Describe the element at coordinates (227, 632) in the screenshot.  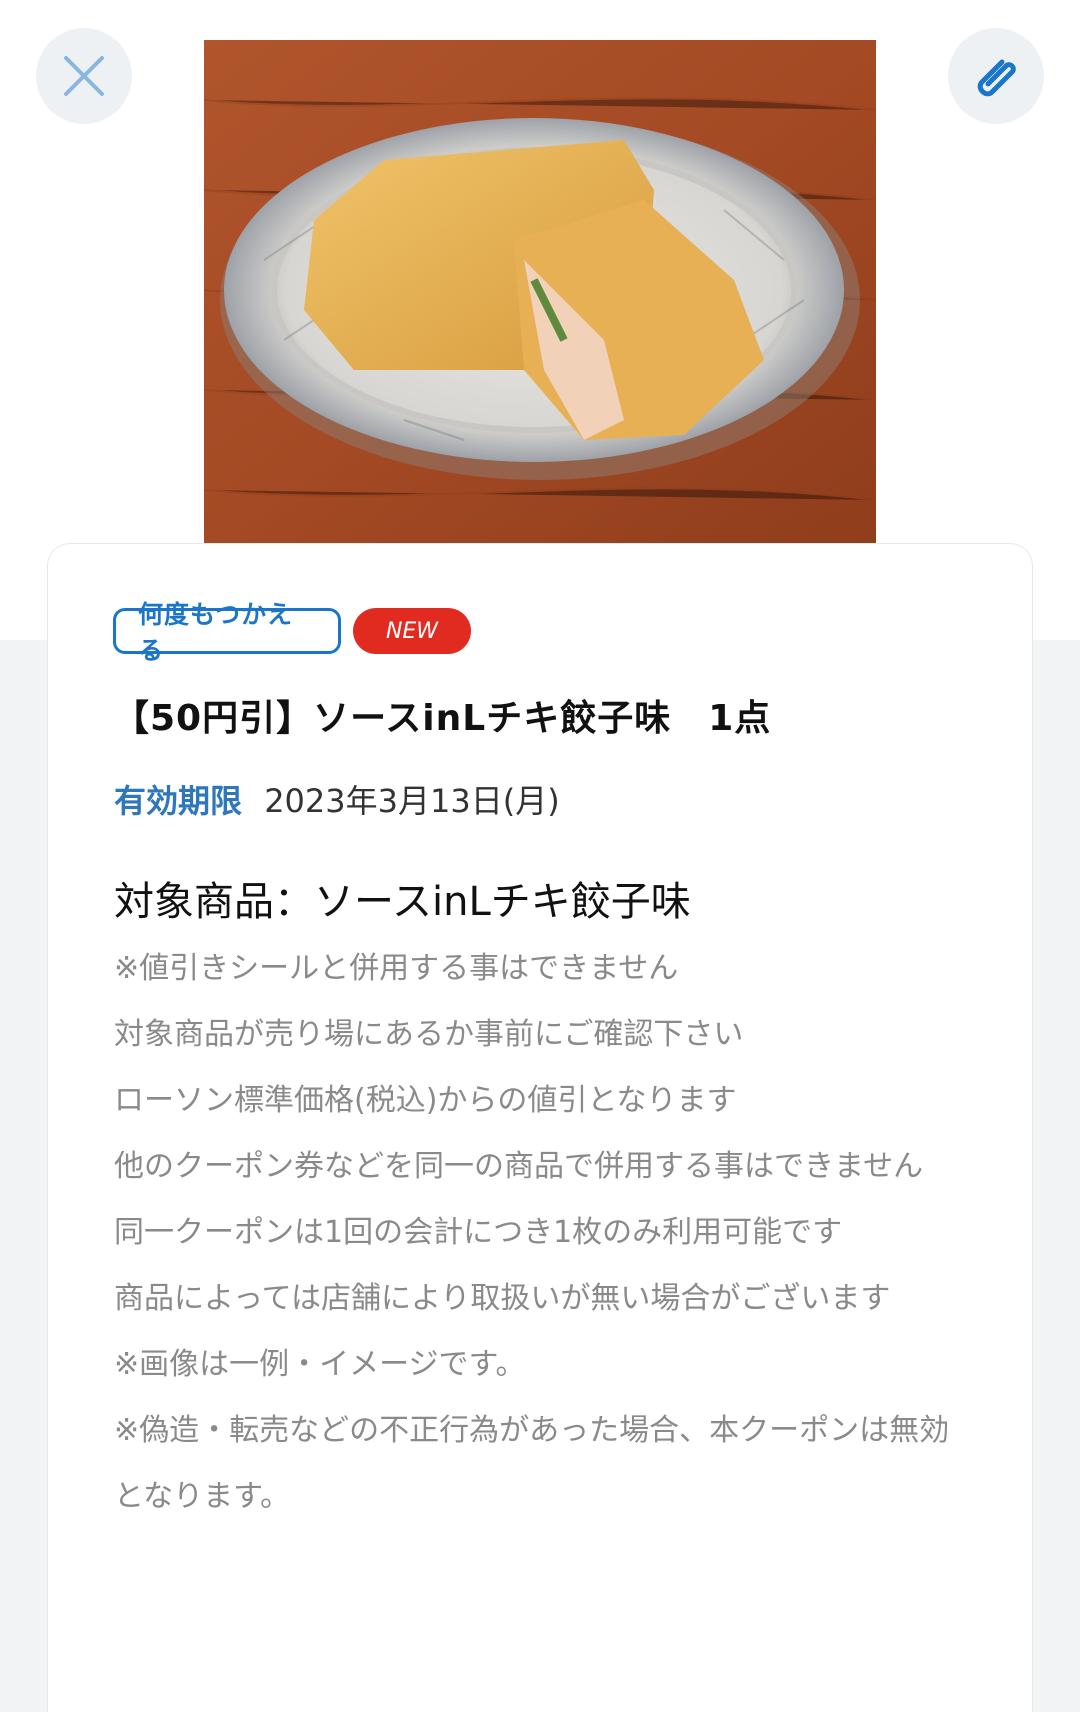
I see `reusable-badge: 何度もつかえる` at that location.